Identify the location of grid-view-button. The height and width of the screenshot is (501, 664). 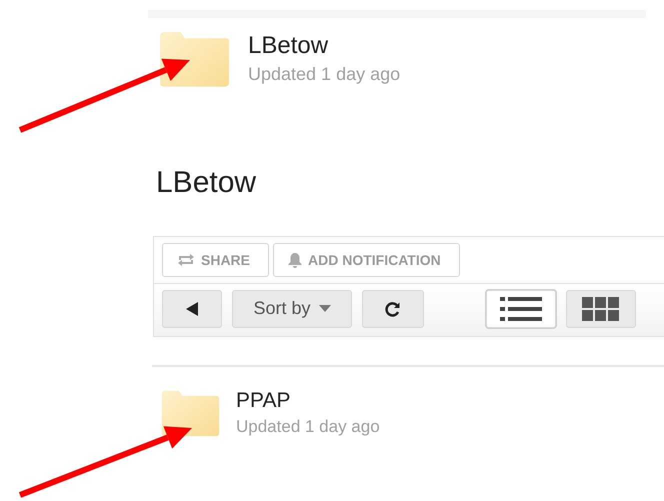
(601, 309).